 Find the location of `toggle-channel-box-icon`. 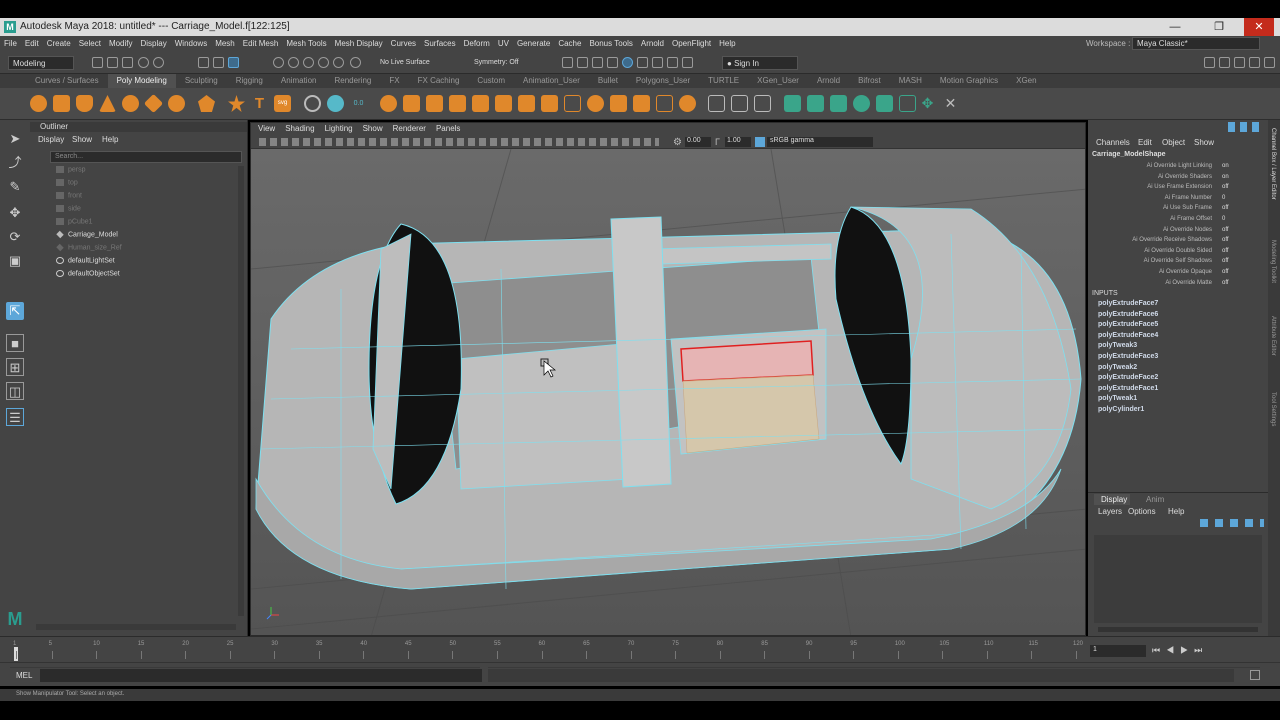

toggle-channel-box-icon is located at coordinates (1254, 62).